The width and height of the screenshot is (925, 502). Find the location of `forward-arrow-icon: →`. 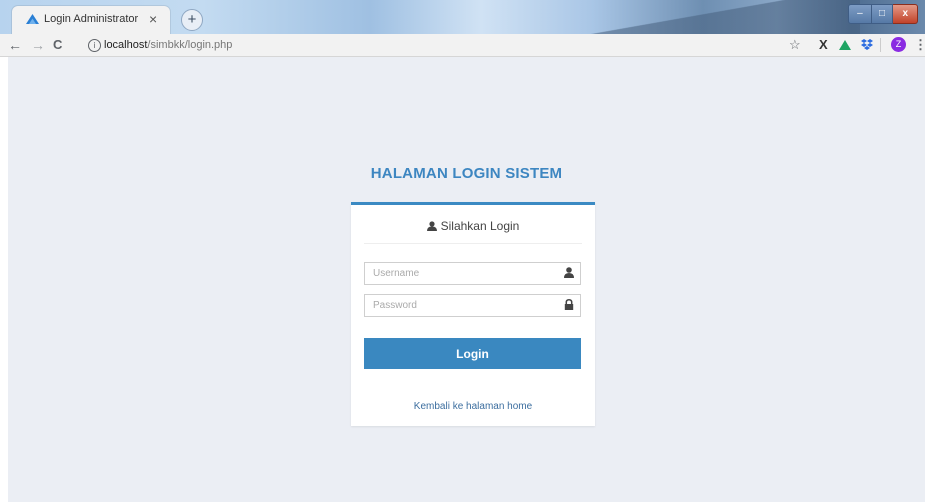

forward-arrow-icon: → is located at coordinates (38, 45).